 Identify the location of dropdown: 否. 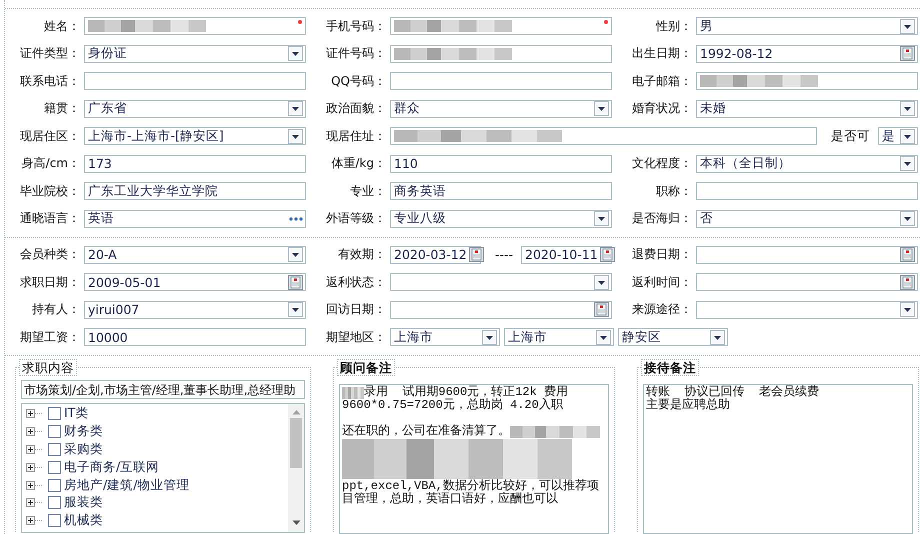
(807, 219).